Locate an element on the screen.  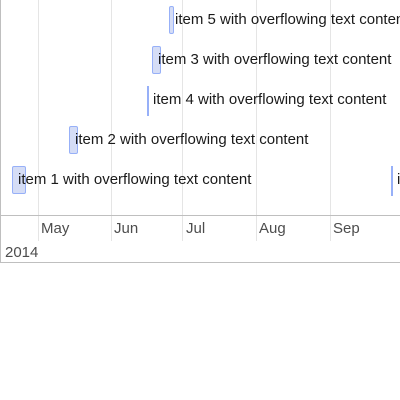
axis-month-label: Aug is located at coordinates (272, 228).